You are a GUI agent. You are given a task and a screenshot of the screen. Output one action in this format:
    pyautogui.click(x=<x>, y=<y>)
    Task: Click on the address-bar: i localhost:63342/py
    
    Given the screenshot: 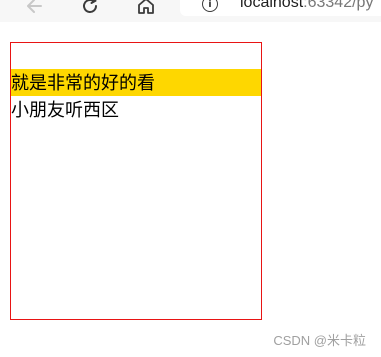 What is the action you would take?
    pyautogui.click(x=280, y=8)
    